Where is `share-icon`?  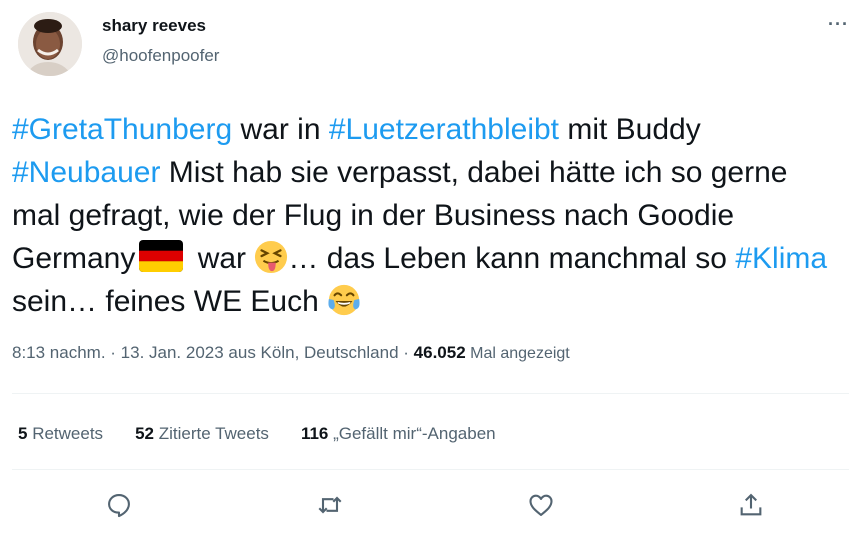
share-icon is located at coordinates (751, 504).